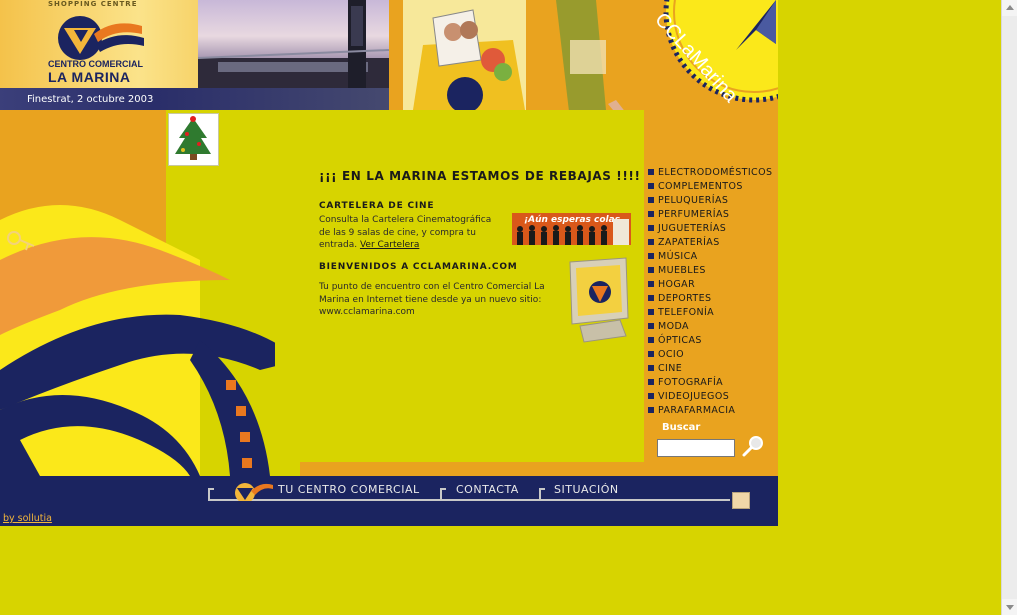 The image size is (1017, 615). I want to click on queue-silhouettes-icon, so click(573, 232).